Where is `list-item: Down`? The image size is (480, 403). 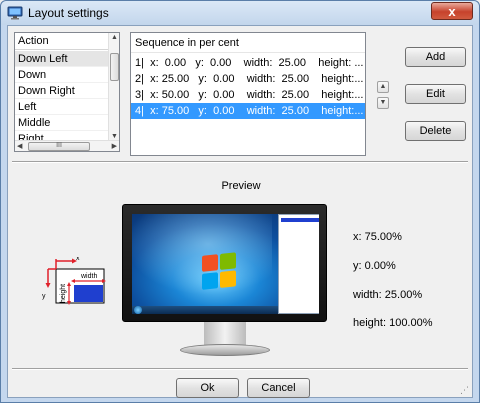
list-item: Down is located at coordinates (62, 75).